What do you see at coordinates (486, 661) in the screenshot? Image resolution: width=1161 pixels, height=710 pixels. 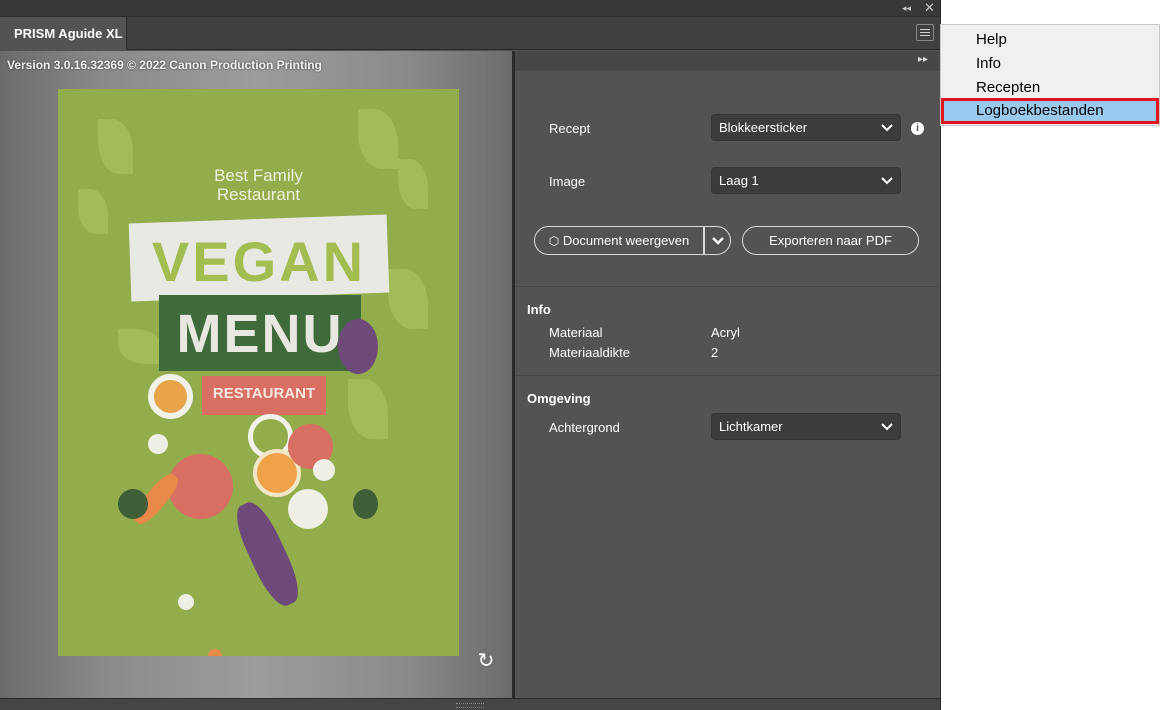 I see `refresh-icon: ↻` at bounding box center [486, 661].